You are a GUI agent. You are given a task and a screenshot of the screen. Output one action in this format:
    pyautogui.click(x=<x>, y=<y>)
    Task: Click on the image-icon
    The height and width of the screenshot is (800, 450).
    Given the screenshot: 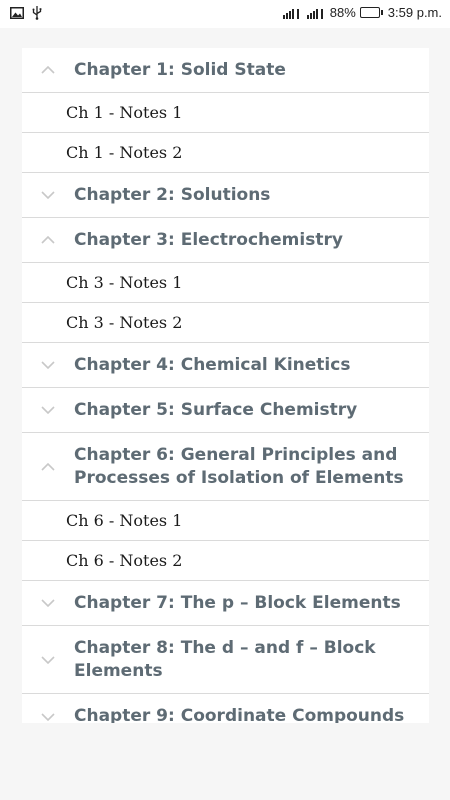 What is the action you would take?
    pyautogui.click(x=17, y=13)
    